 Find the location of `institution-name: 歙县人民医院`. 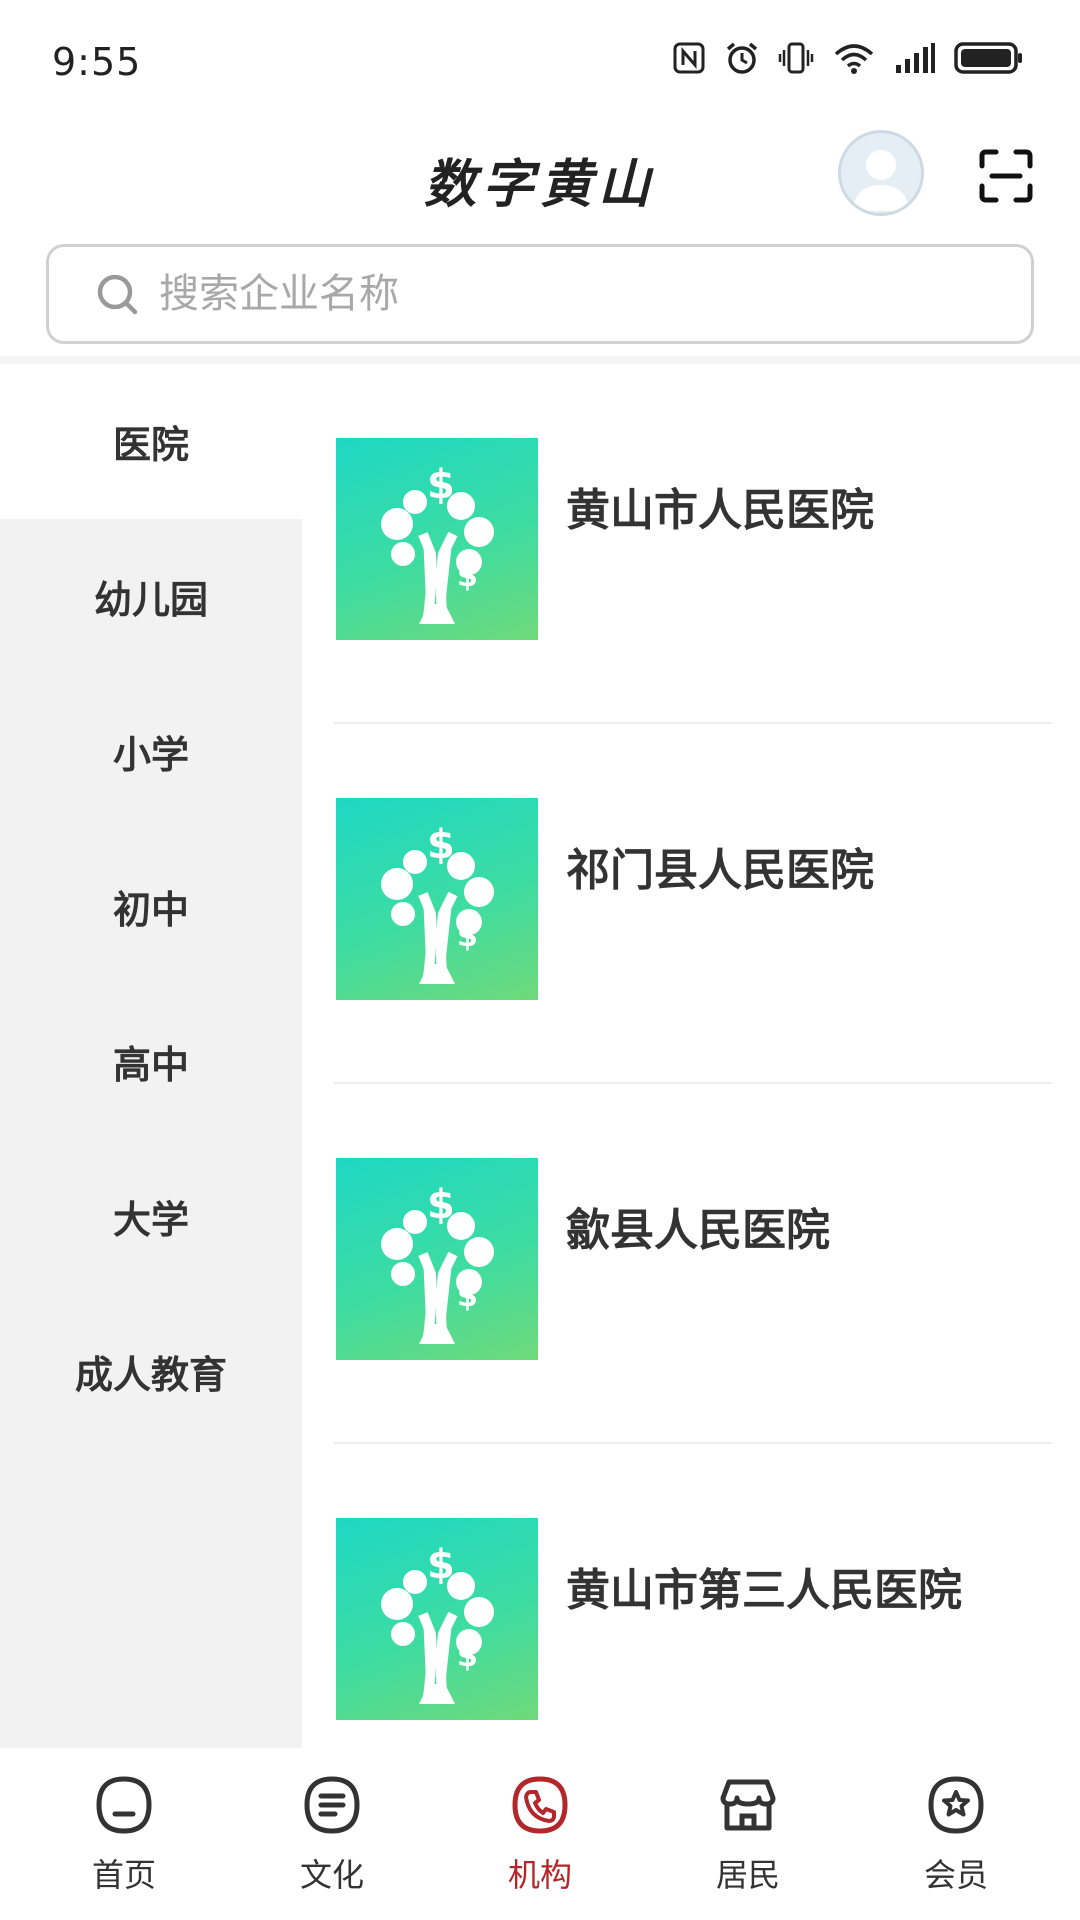

institution-name: 歙县人民医院 is located at coordinates (698, 1230).